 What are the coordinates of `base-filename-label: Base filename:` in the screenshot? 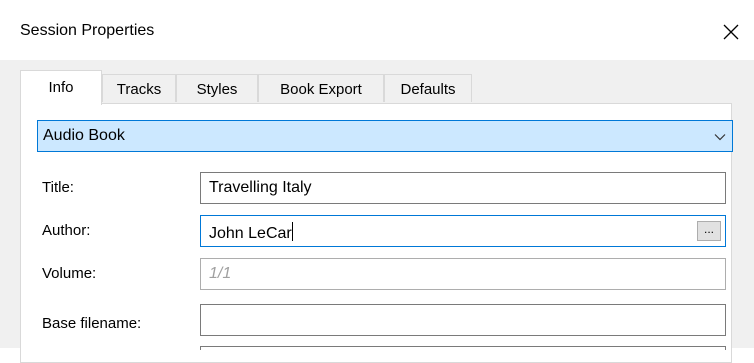 It's located at (92, 323).